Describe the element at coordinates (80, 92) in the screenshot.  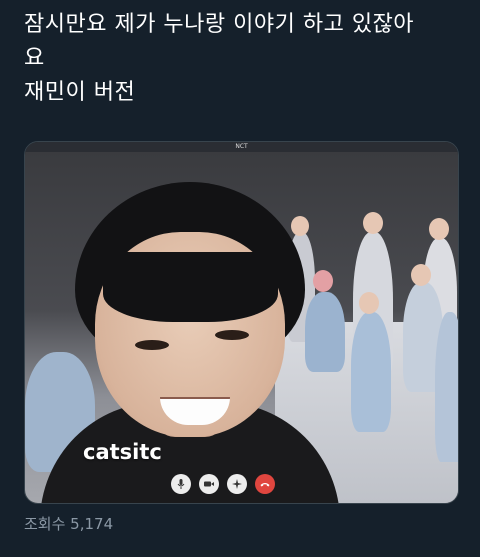
I see `tweet-text-line-3: 재민이 버전` at that location.